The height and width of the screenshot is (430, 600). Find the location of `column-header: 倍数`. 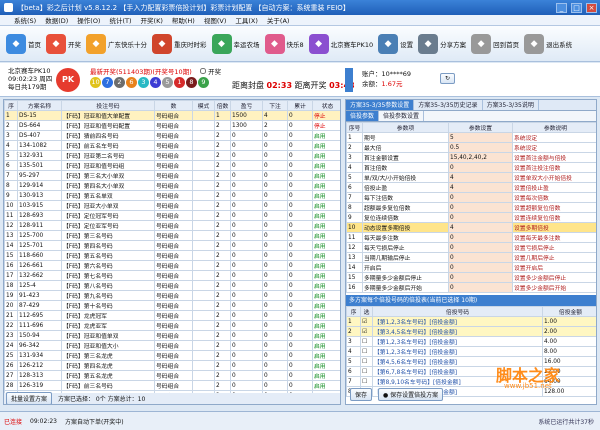

column-header: 倍数 is located at coordinates (222, 105).